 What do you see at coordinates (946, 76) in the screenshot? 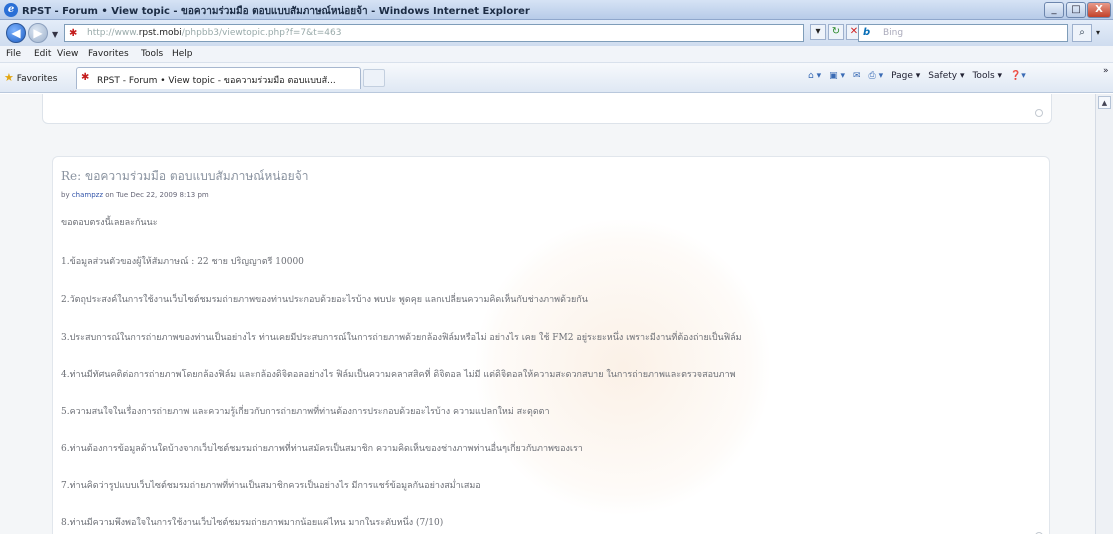
I see `safety-menu: Safety ▾` at bounding box center [946, 76].